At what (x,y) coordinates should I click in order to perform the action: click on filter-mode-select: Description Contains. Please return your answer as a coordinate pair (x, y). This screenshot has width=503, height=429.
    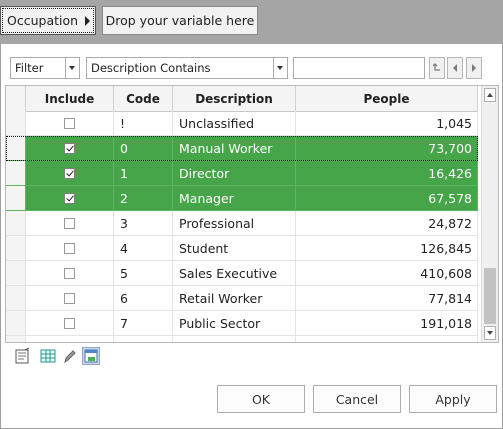
    Looking at the image, I should click on (187, 68).